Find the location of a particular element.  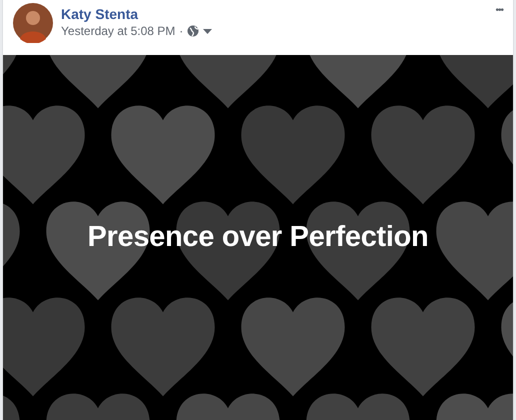

avatar is located at coordinates (33, 23).